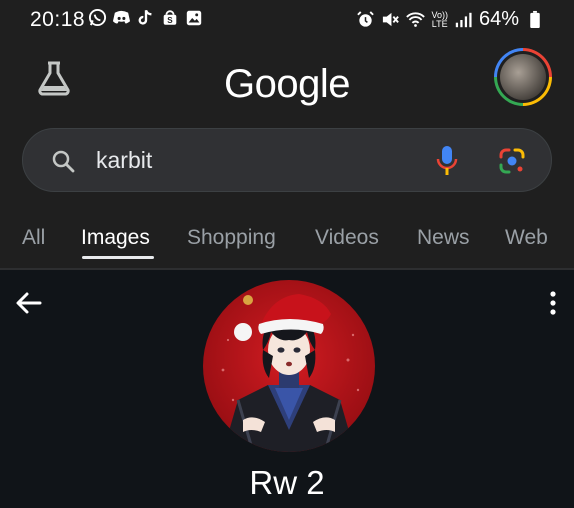 This screenshot has height=508, width=574. Describe the element at coordinates (58, 19) in the screenshot. I see `status-time: 20:18` at that location.